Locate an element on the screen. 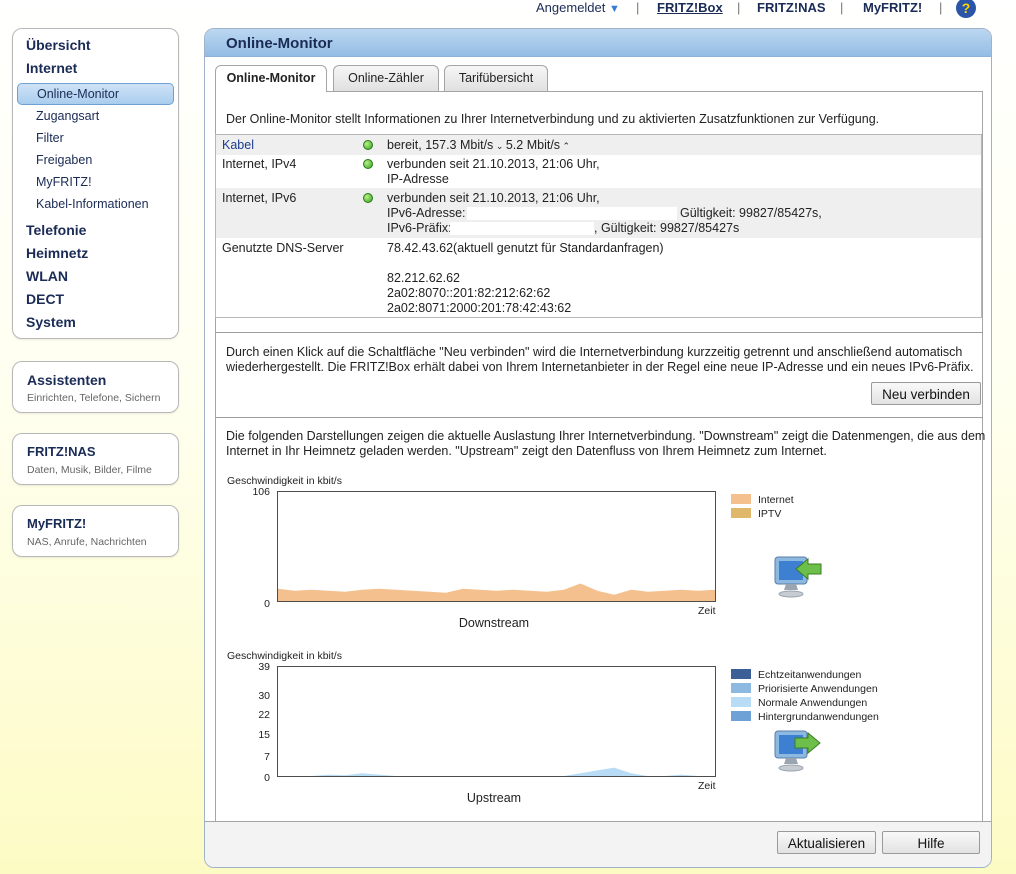 The image size is (1016, 874). nav-freigaben: Freigaben is located at coordinates (64, 160).